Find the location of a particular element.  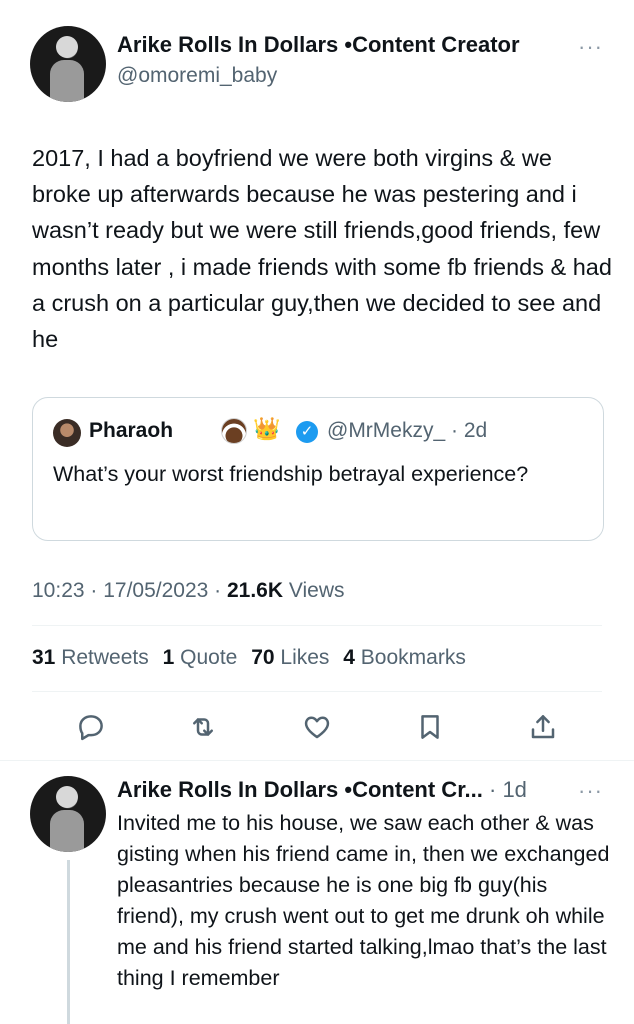

retweet-icon is located at coordinates (203, 727).